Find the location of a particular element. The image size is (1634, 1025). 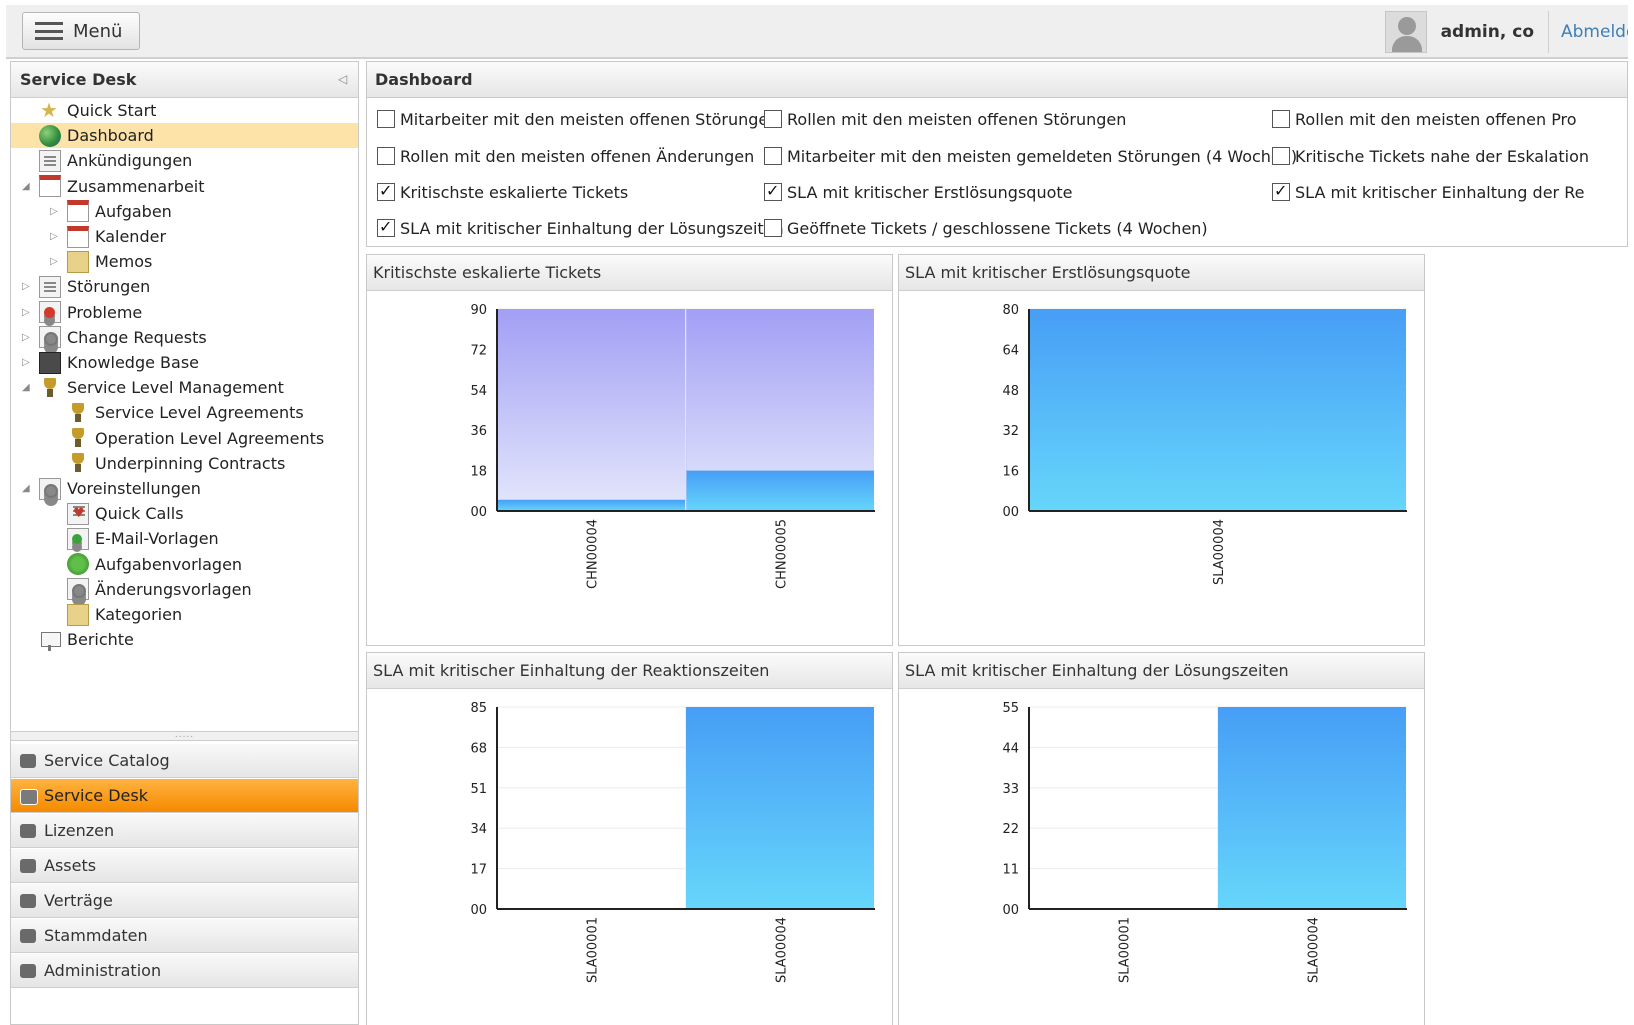

tree-item: Zusammenarbeit is located at coordinates (198, 186).